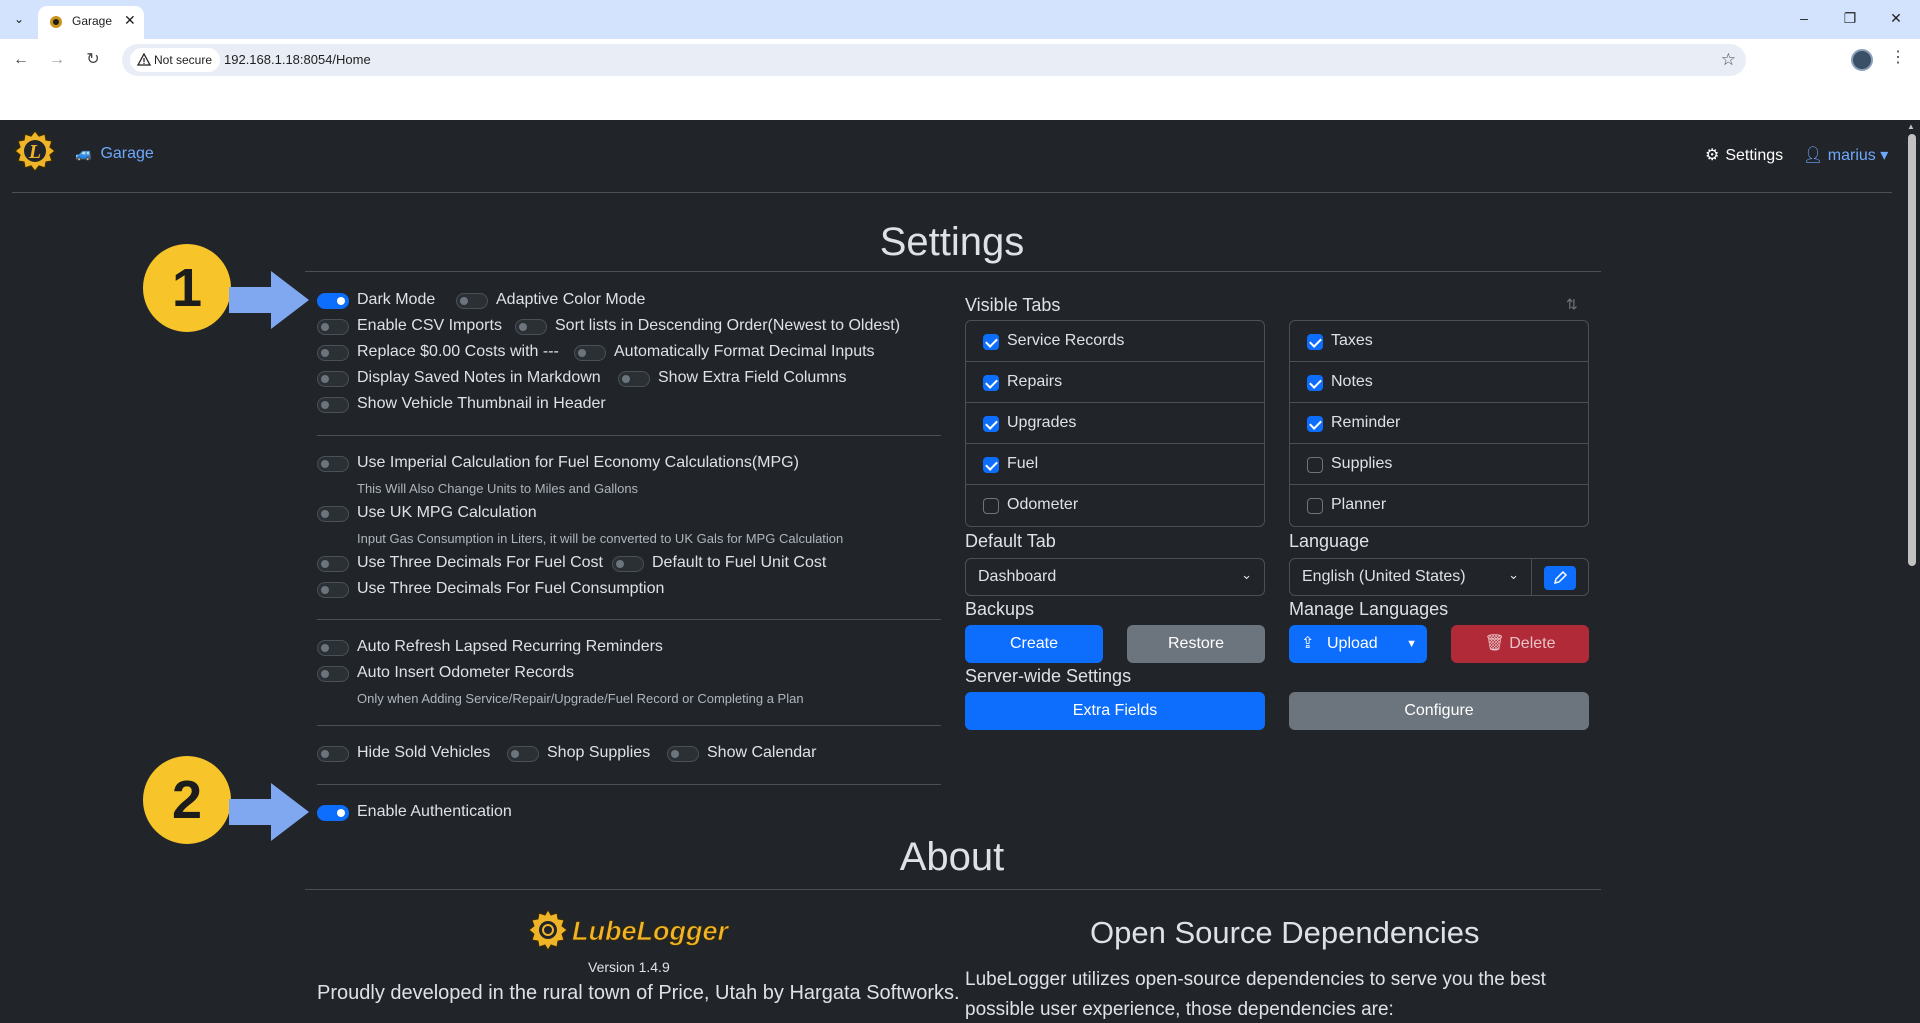  Describe the element at coordinates (1410, 577) in the screenshot. I see `language-select: English (United States) ⌄` at that location.